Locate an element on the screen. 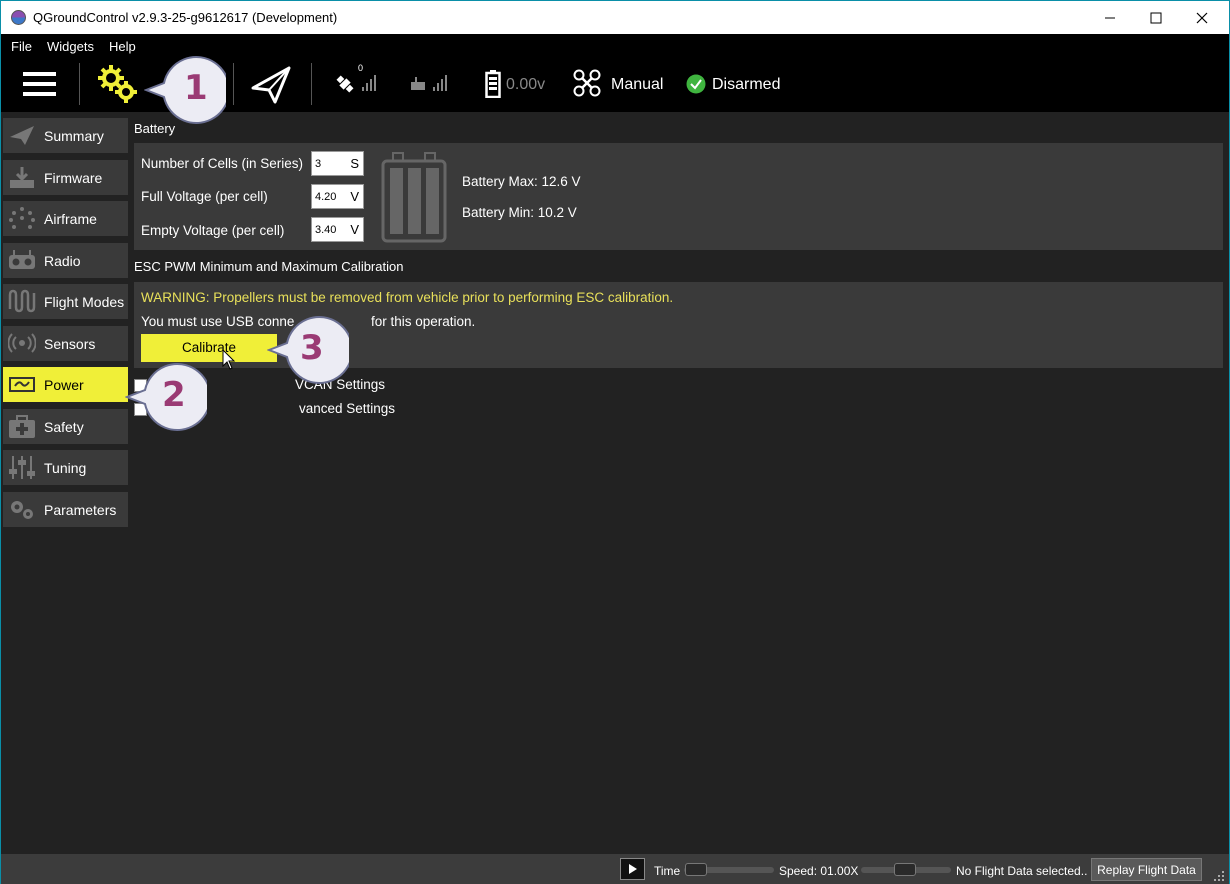 This screenshot has width=1230, height=884. dotted-circle-icon is located at coordinates (22, 218).